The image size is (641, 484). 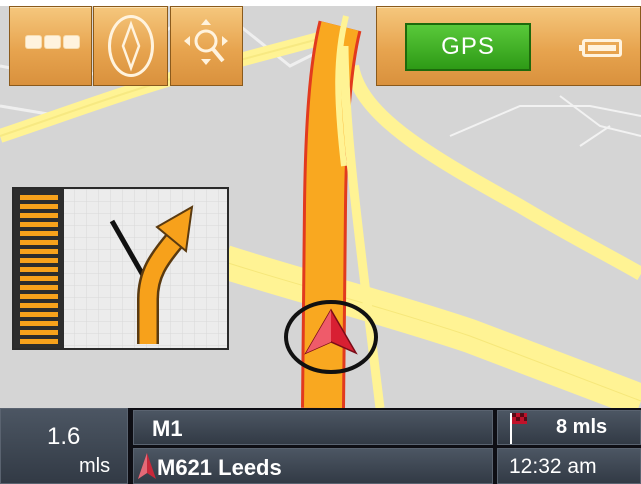 What do you see at coordinates (206, 42) in the screenshot?
I see `zoom-pan-icon` at bounding box center [206, 42].